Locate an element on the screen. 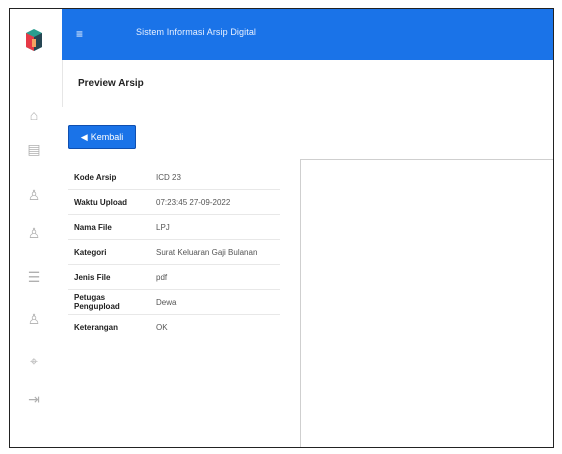 The image size is (562, 454). lock-icon: ⌖ is located at coordinates (34, 361).